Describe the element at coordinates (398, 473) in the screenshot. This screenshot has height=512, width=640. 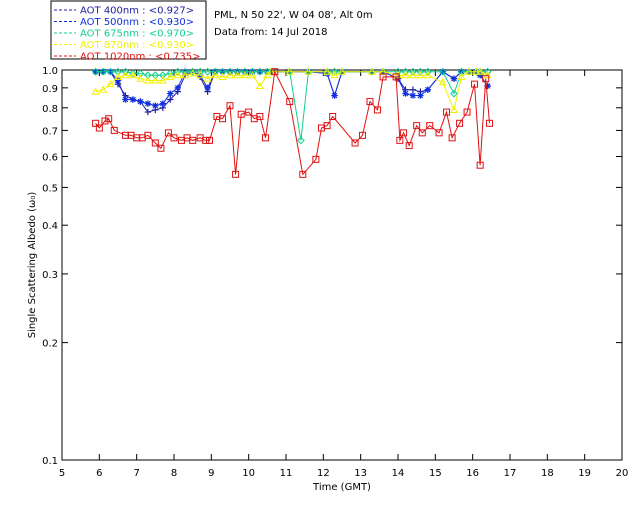
I see `x-tick-label: 14` at that location.